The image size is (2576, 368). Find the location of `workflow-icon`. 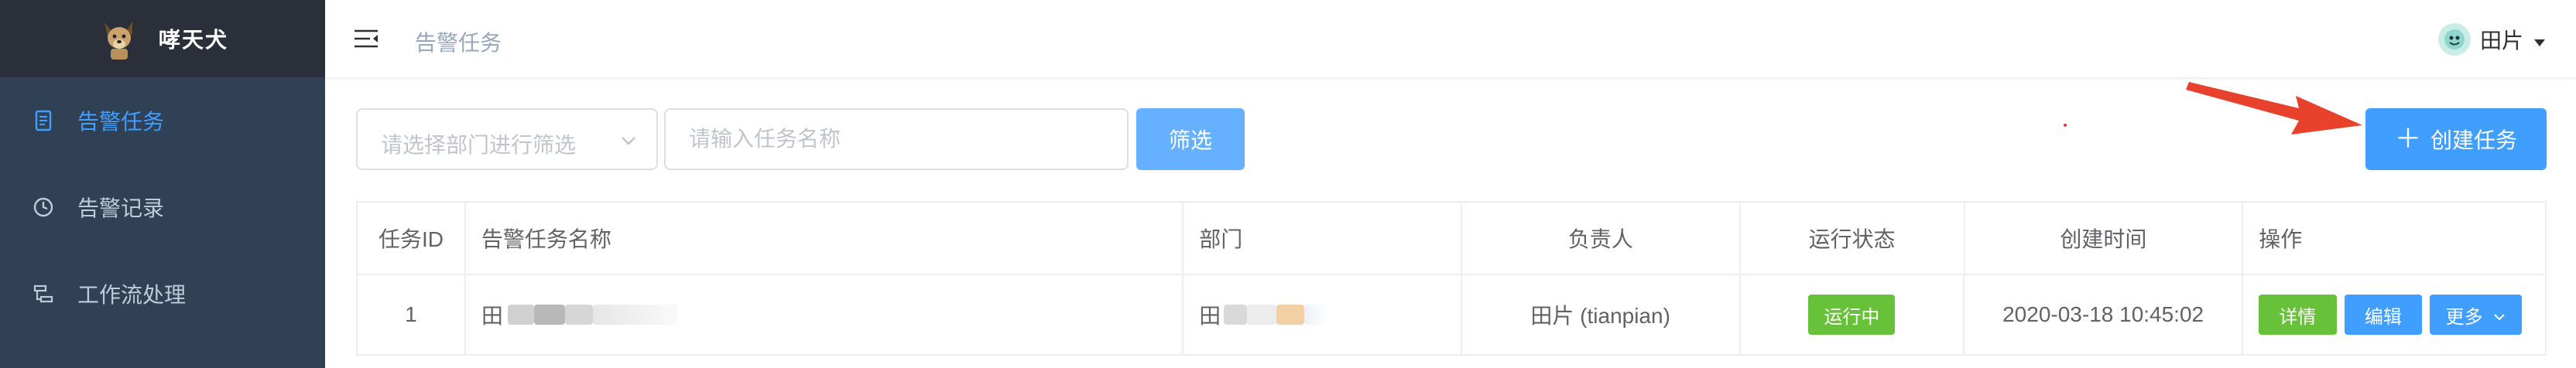

workflow-icon is located at coordinates (43, 294).